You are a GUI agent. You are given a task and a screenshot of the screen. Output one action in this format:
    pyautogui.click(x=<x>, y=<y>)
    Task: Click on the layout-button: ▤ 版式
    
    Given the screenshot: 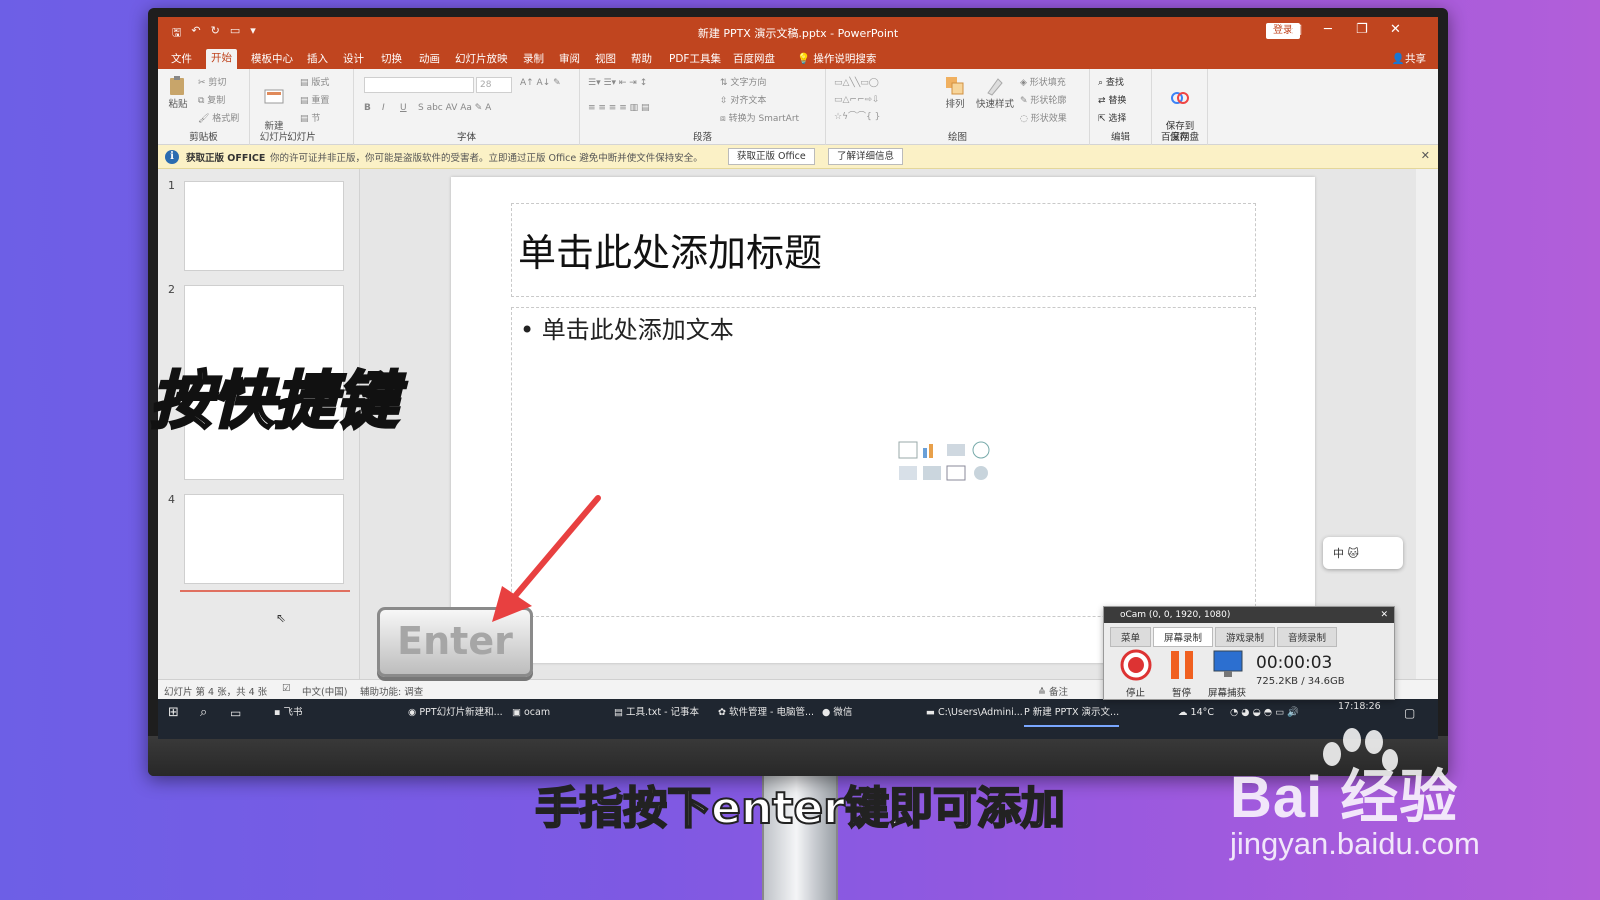 What is the action you would take?
    pyautogui.click(x=314, y=81)
    